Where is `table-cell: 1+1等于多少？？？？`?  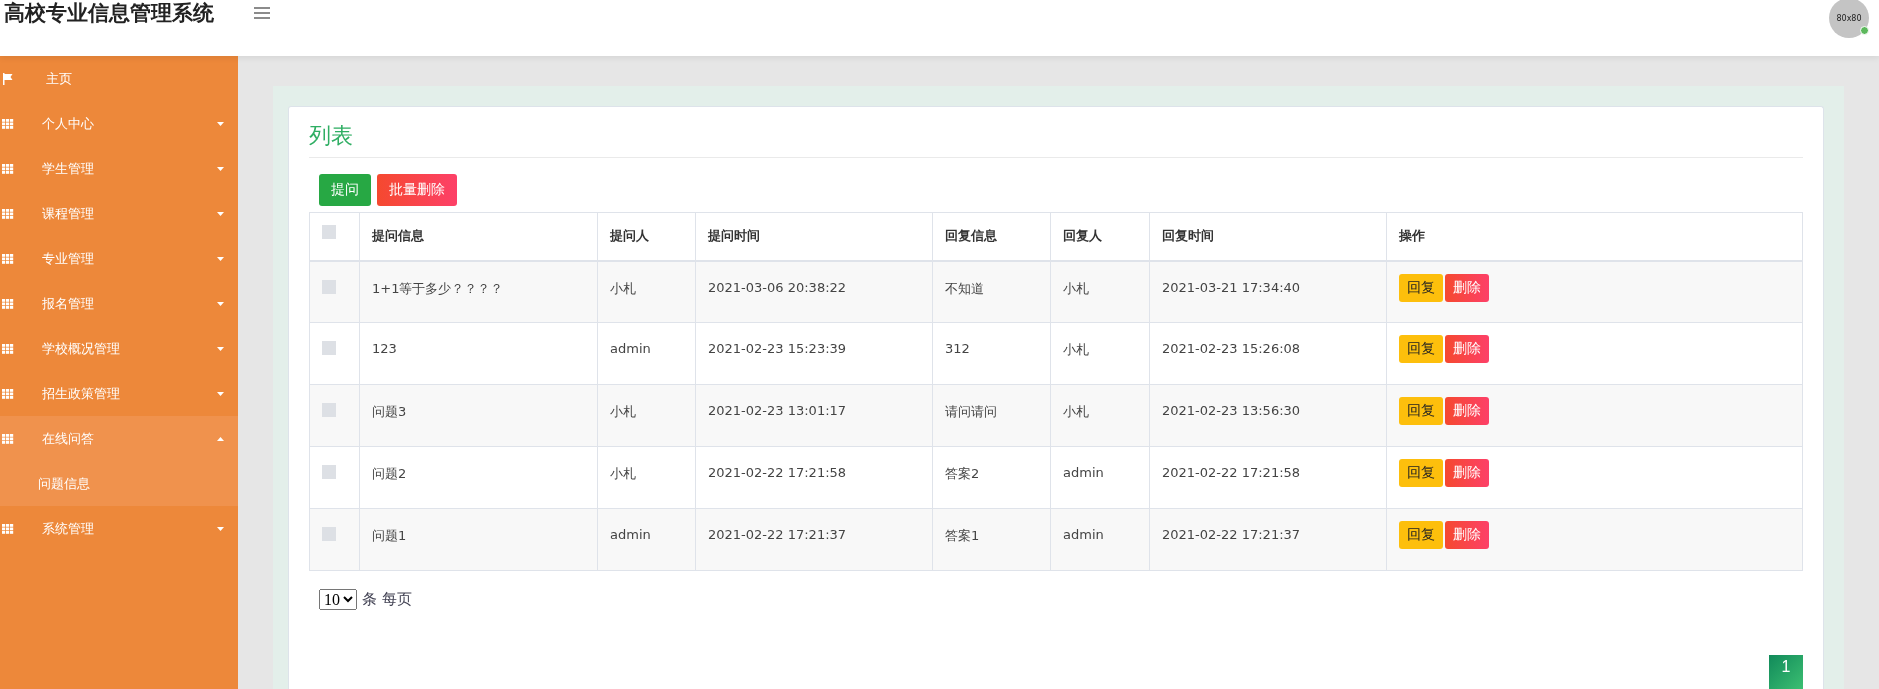 table-cell: 1+1等于多少？？？？ is located at coordinates (478, 291).